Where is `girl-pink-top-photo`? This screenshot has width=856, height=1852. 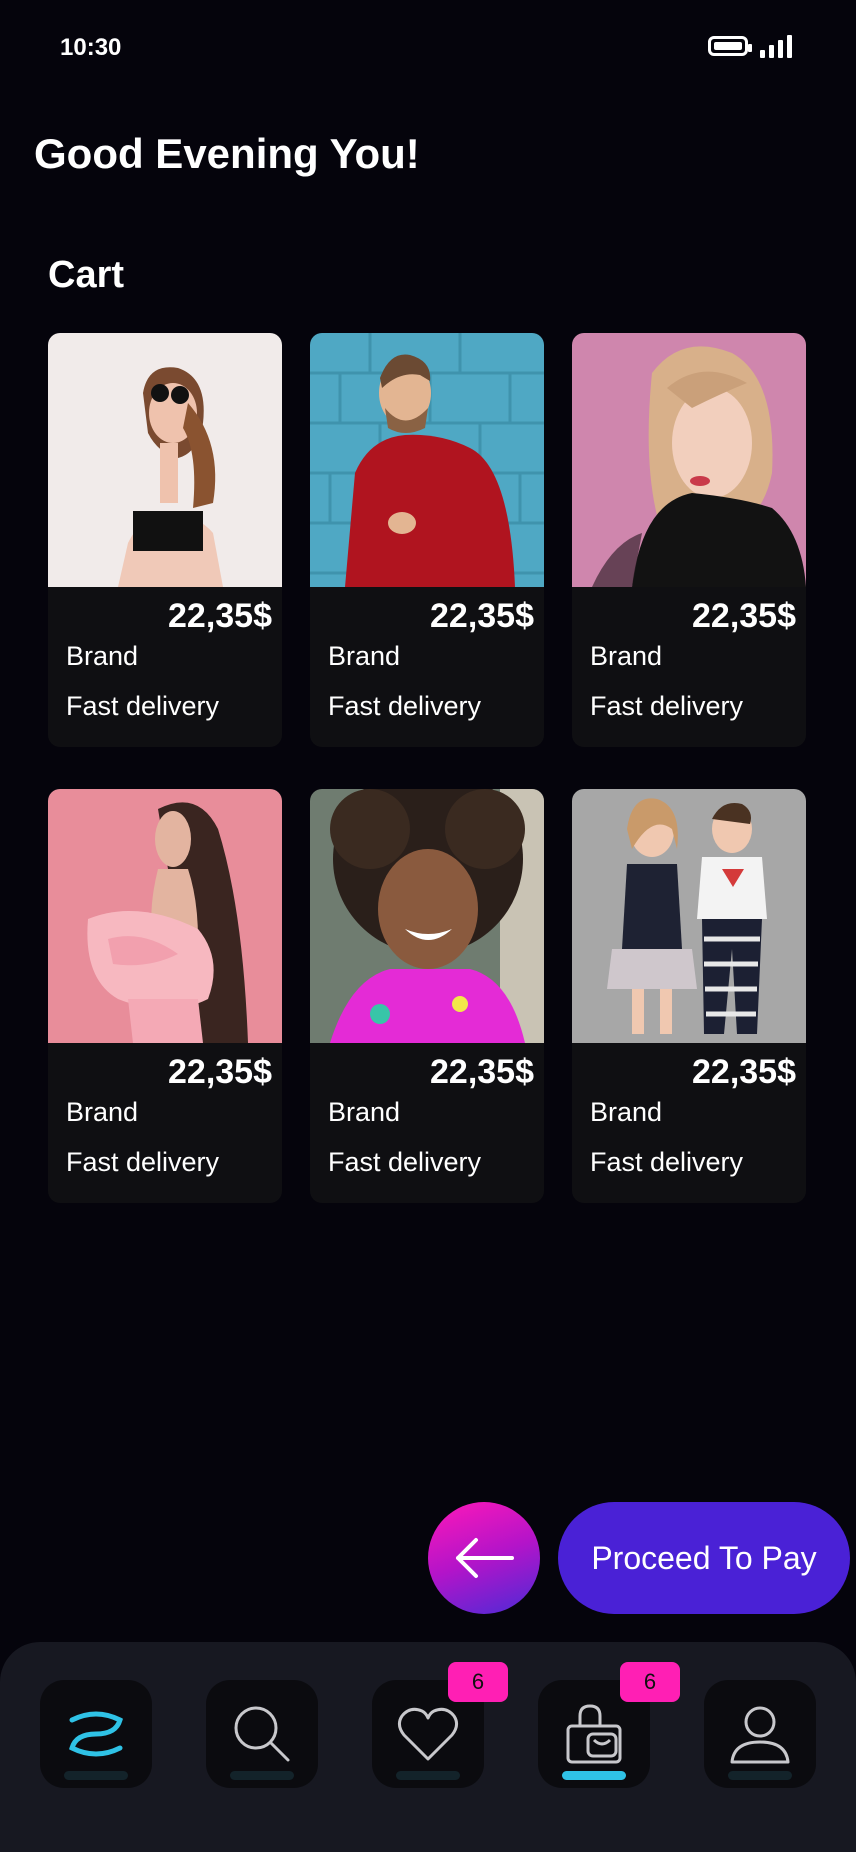 girl-pink-top-photo is located at coordinates (427, 916).